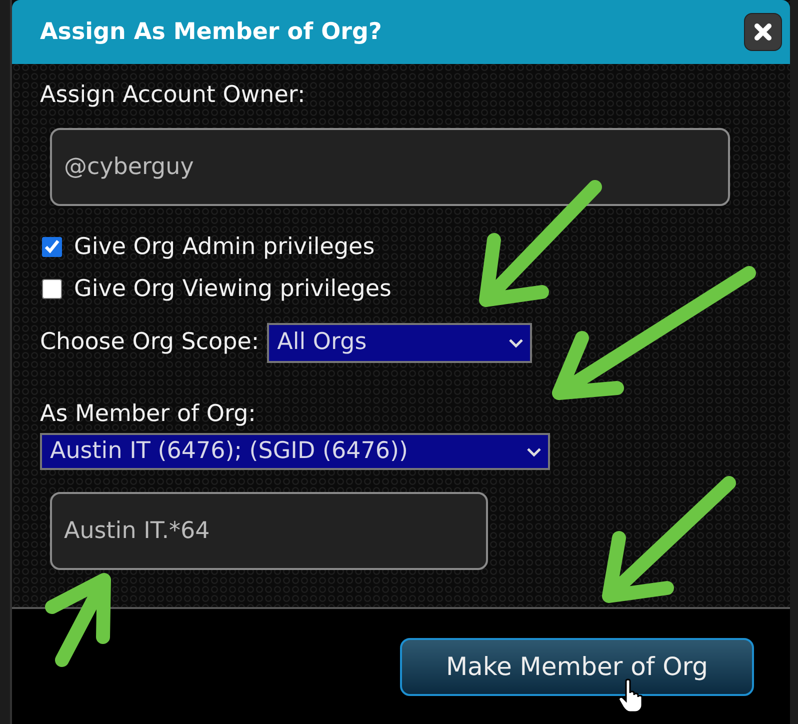 The height and width of the screenshot is (724, 798). I want to click on field-label: Assign Account Owner:, so click(173, 95).